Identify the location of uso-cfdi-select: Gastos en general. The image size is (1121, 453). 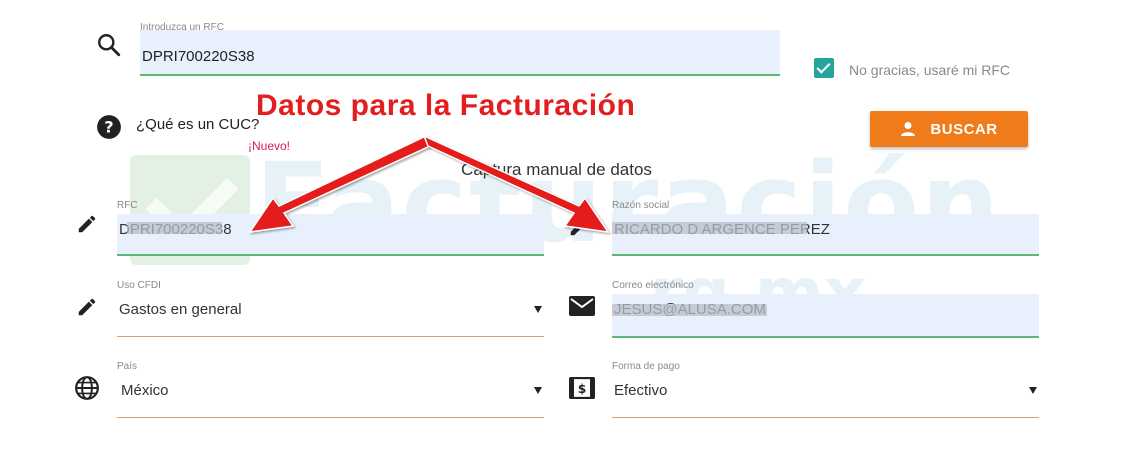
(330, 315).